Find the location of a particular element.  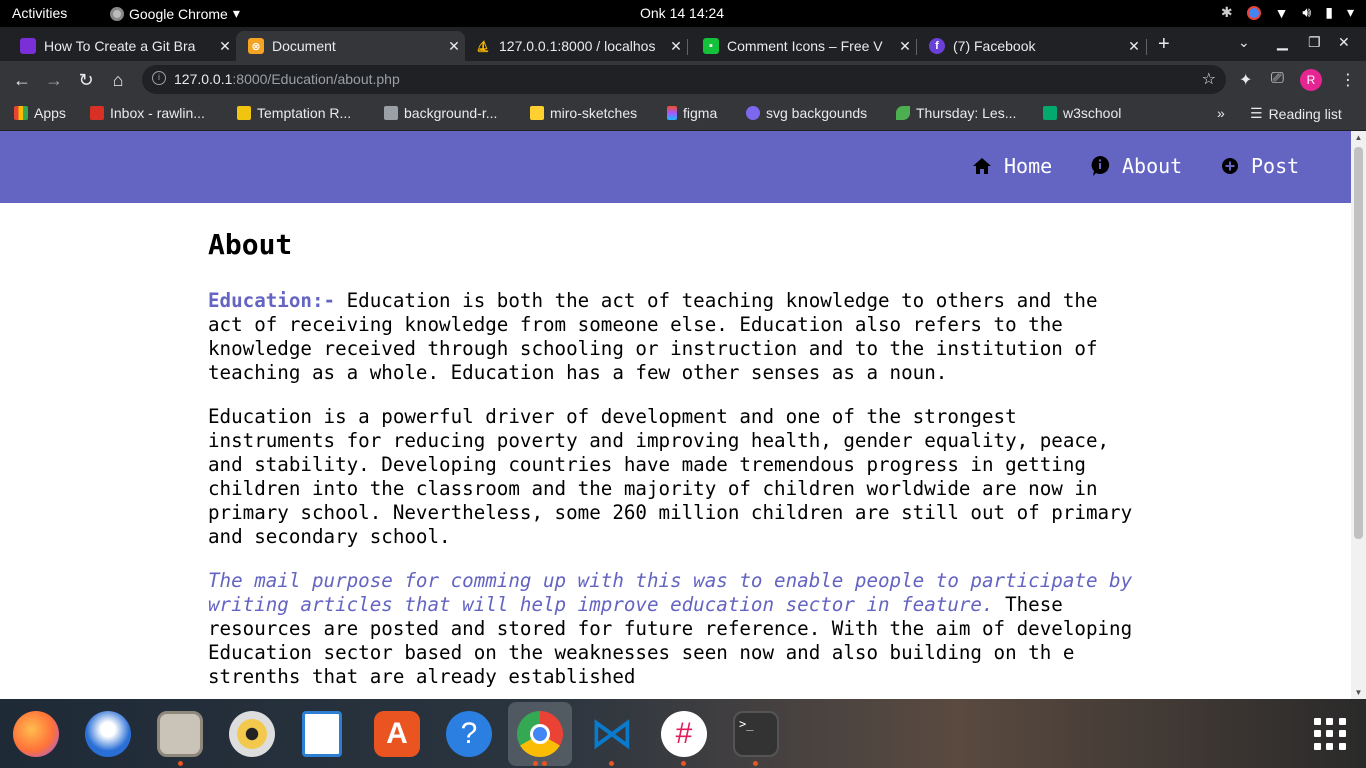

slack-tray-icon: ✱ is located at coordinates (1227, 12).